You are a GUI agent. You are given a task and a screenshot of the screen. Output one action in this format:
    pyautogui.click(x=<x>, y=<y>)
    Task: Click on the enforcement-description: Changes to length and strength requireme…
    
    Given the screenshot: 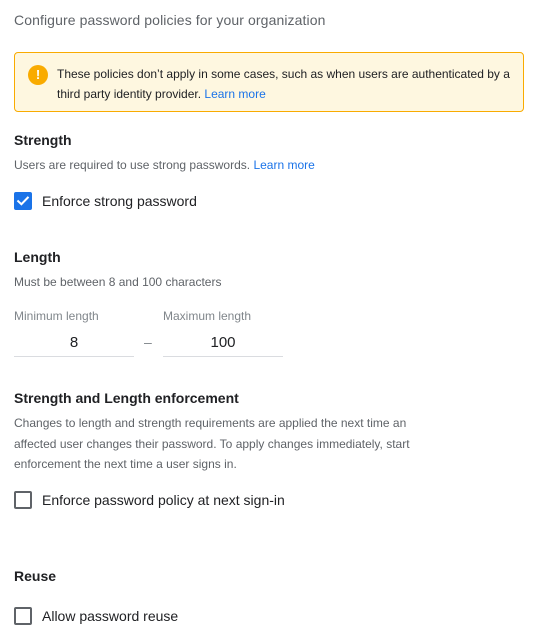 What is the action you would take?
    pyautogui.click(x=212, y=444)
    